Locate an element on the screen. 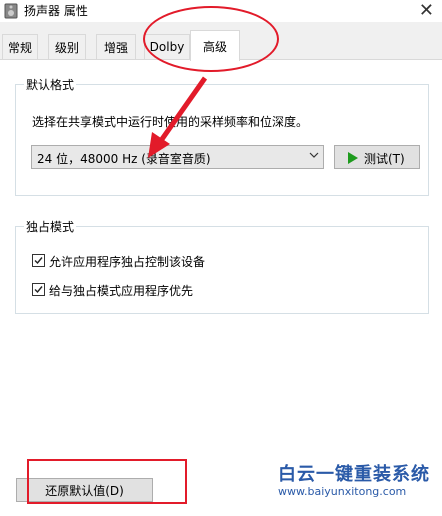 The height and width of the screenshot is (516, 442). annotation-arrow is located at coordinates (178, 117).